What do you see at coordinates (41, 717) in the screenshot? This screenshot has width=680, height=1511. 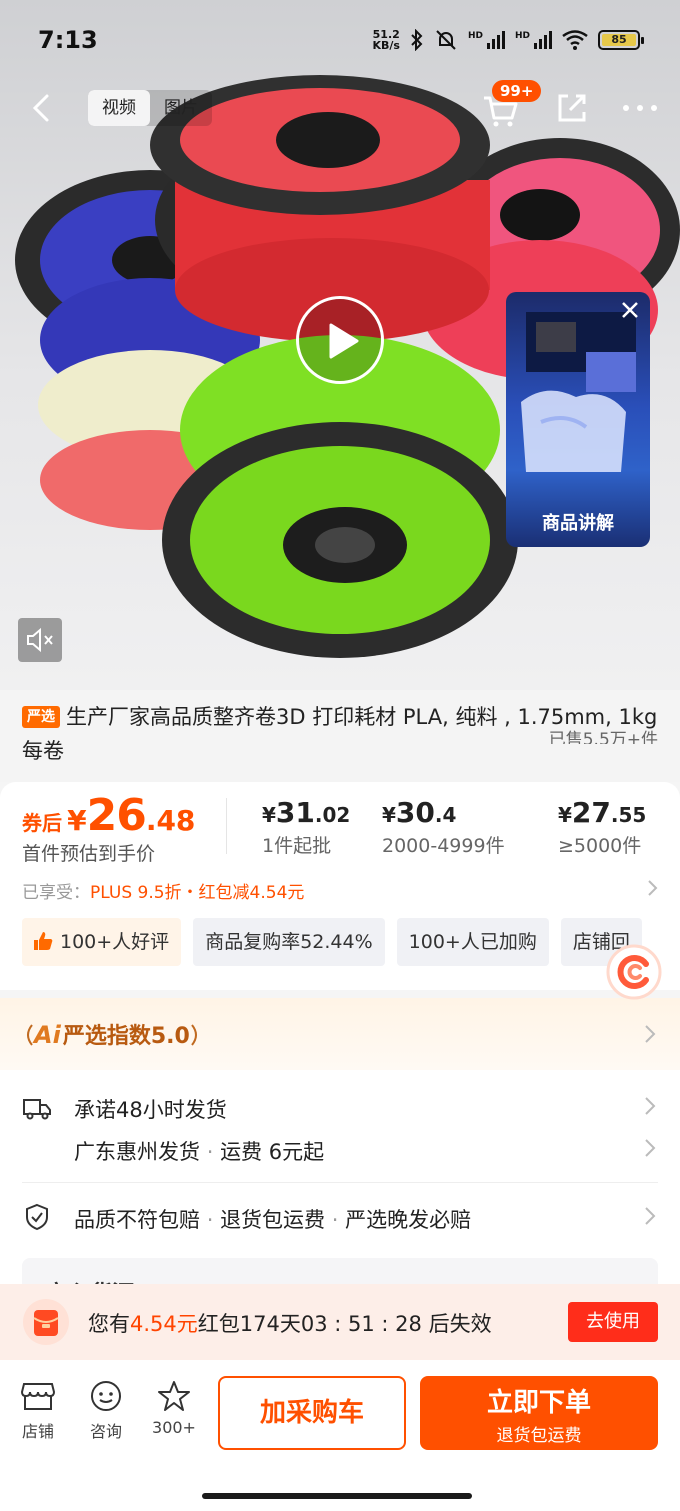 I see `yanxuan-tag: 严选` at bounding box center [41, 717].